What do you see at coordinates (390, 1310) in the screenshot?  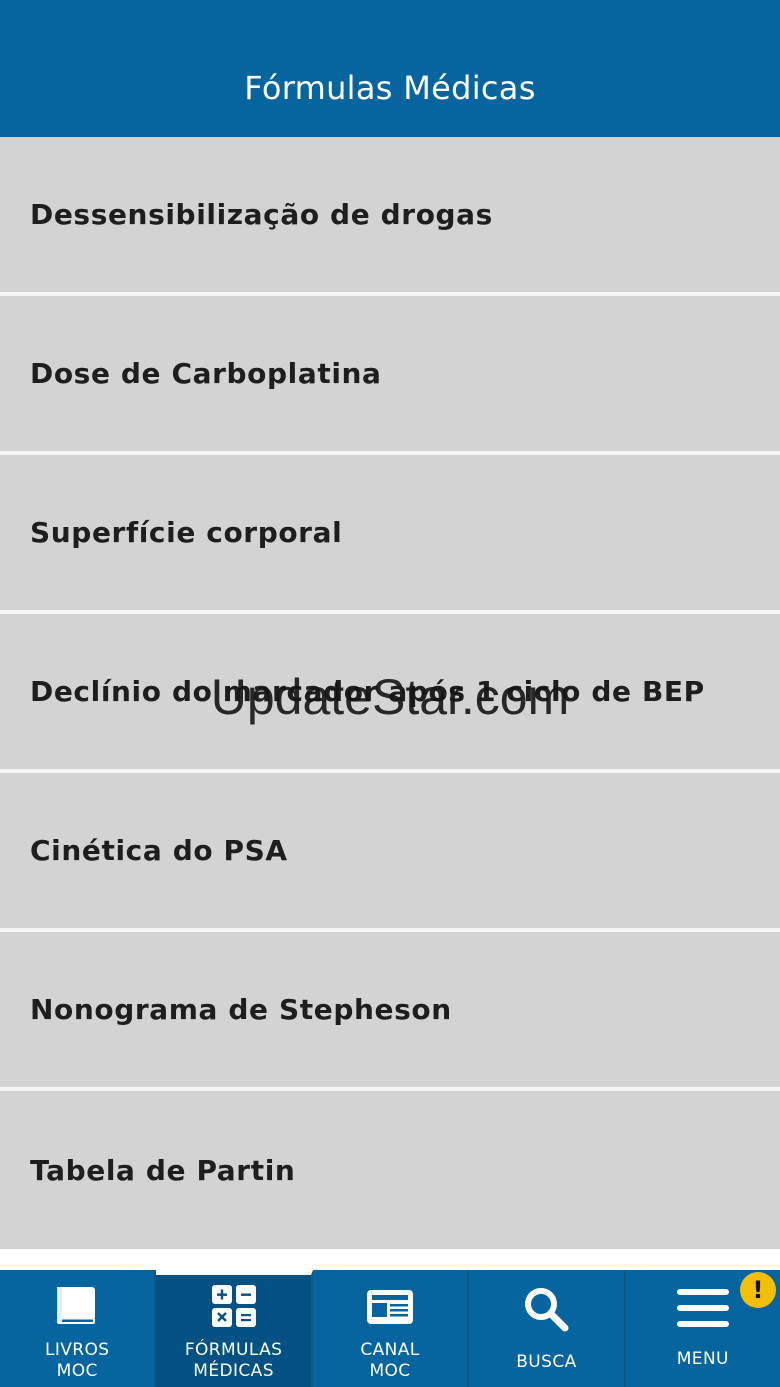 I see `newspaper-icon` at bounding box center [390, 1310].